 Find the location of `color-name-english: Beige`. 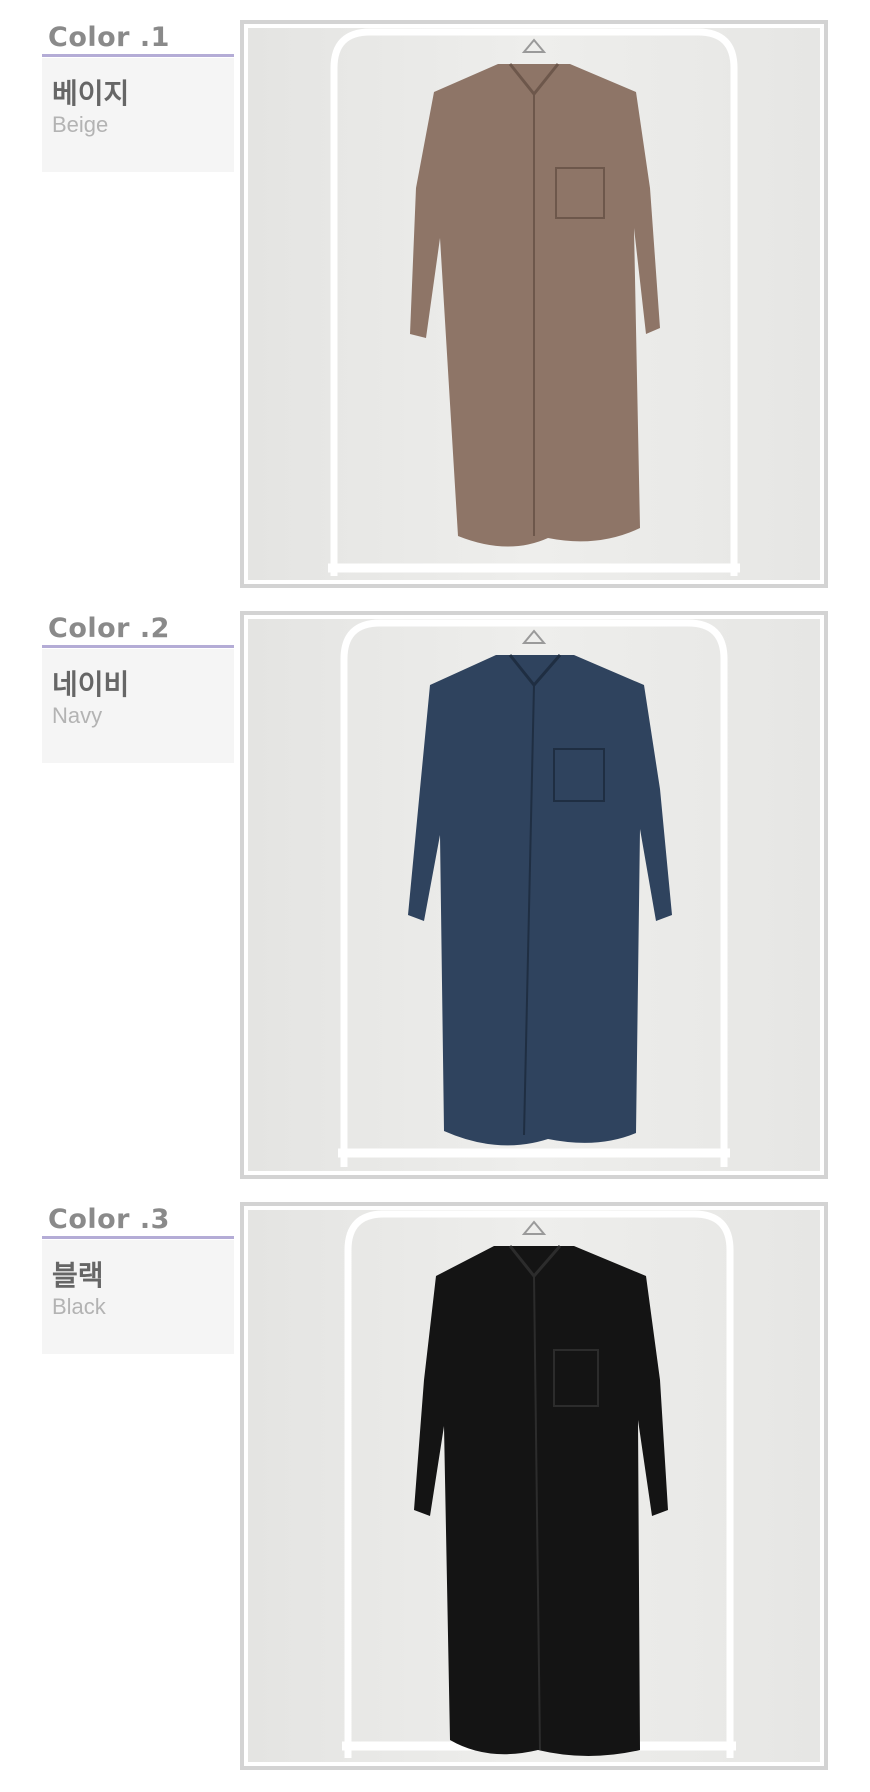

color-name-english: Beige is located at coordinates (80, 124).